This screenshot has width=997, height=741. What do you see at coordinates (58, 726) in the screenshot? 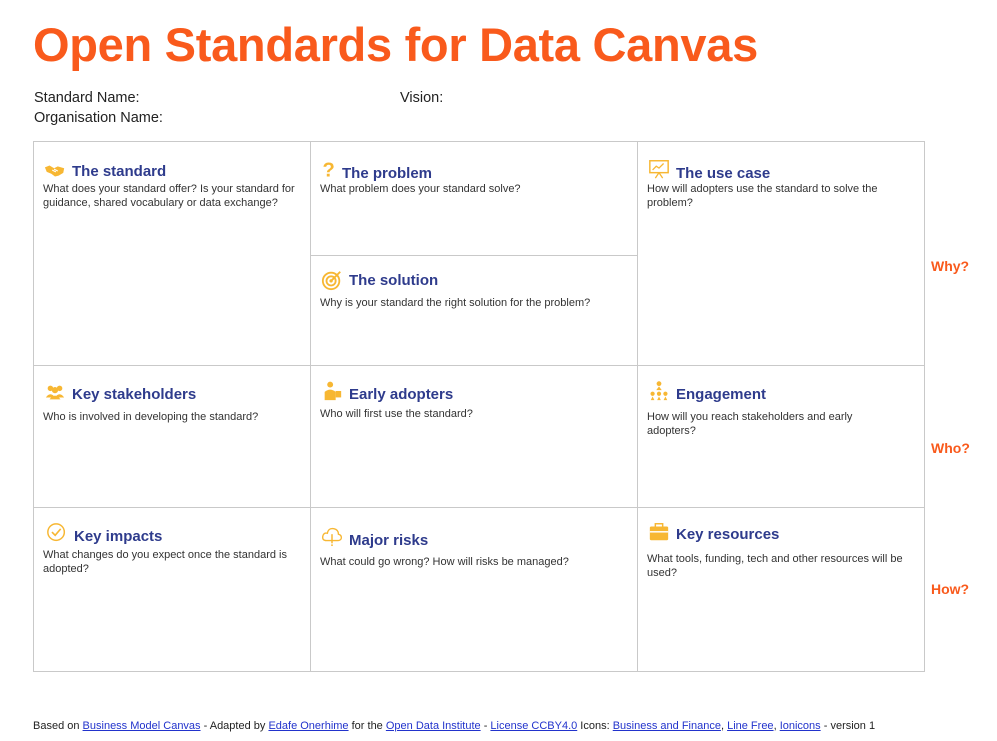
I see `footer-text: Based on` at bounding box center [58, 726].